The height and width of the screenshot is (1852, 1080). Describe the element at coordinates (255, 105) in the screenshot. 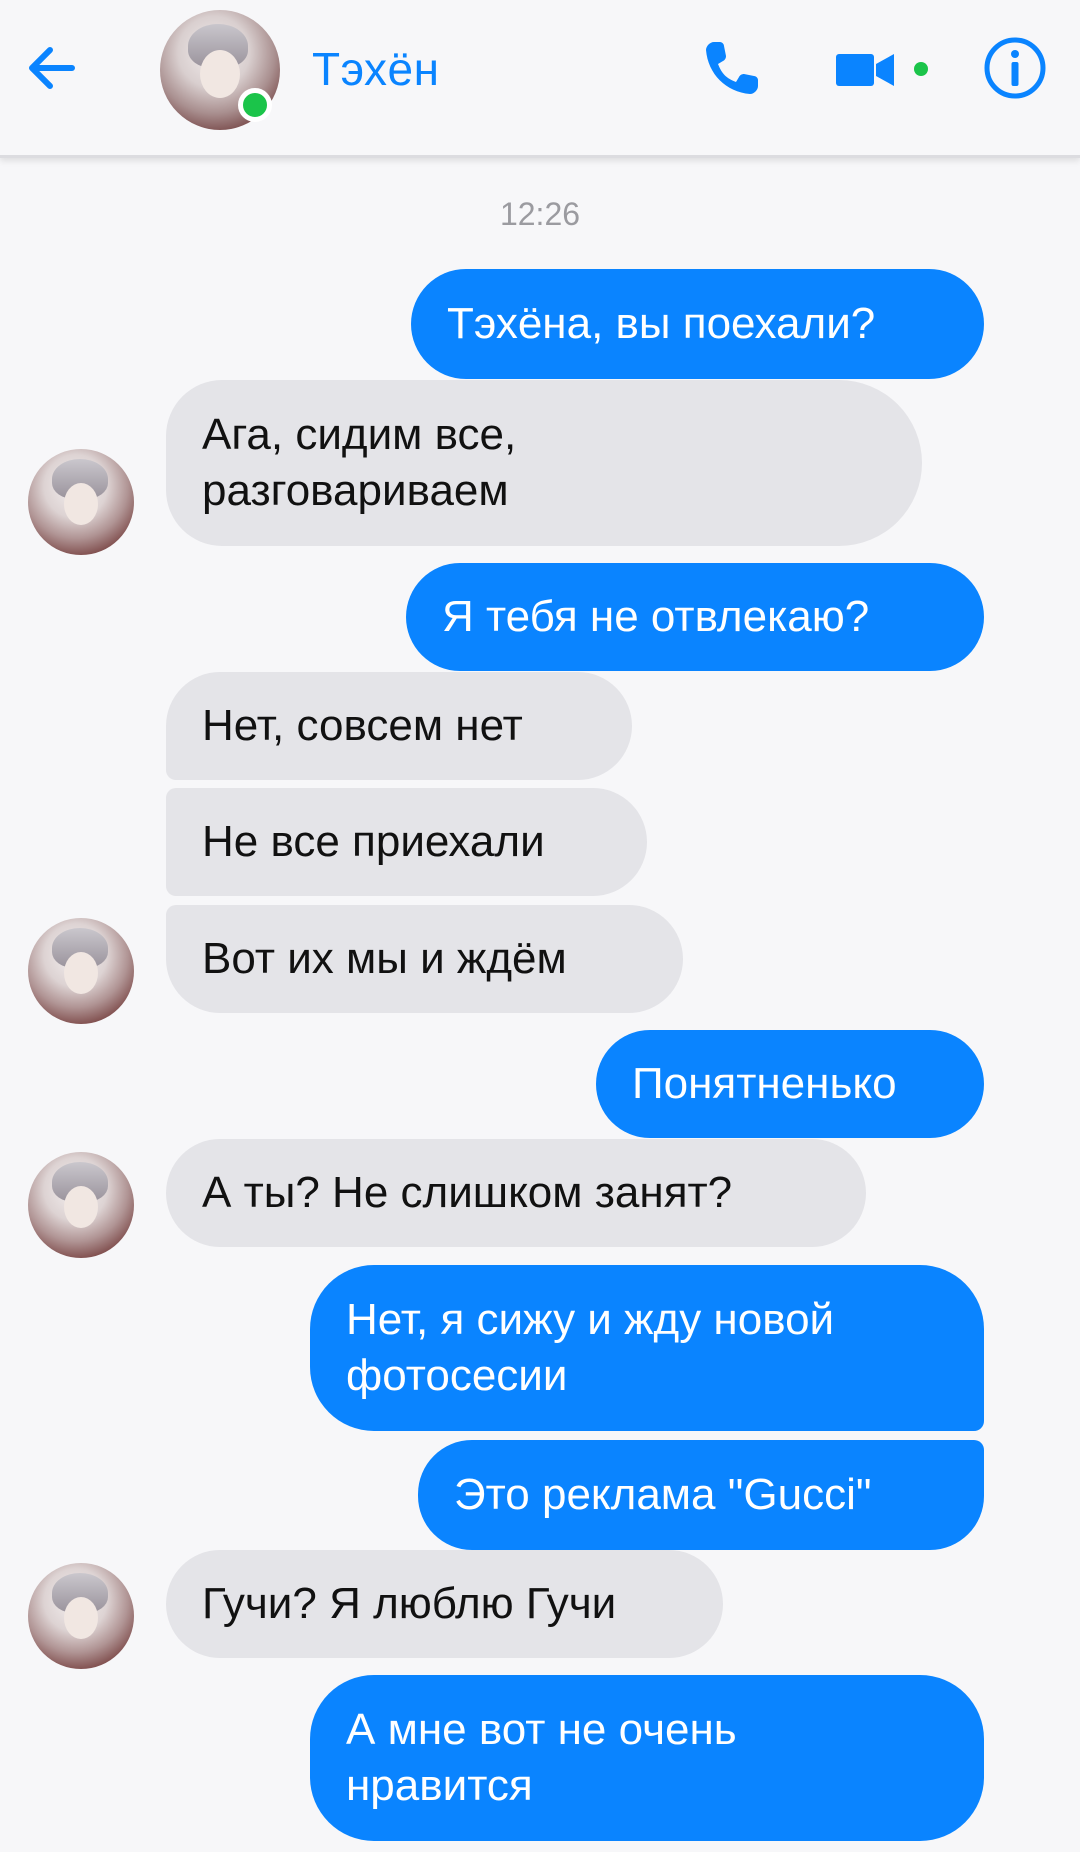

I see `online-status-dot` at that location.